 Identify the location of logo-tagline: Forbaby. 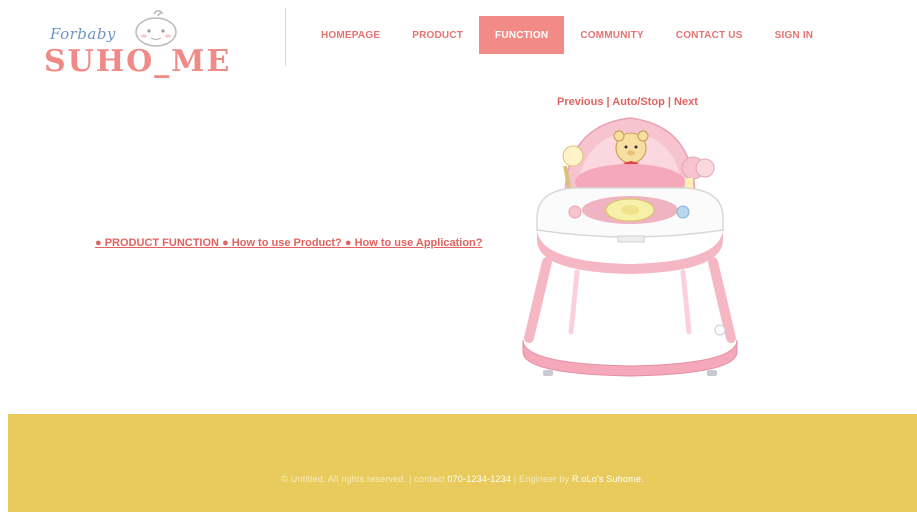
(83, 34).